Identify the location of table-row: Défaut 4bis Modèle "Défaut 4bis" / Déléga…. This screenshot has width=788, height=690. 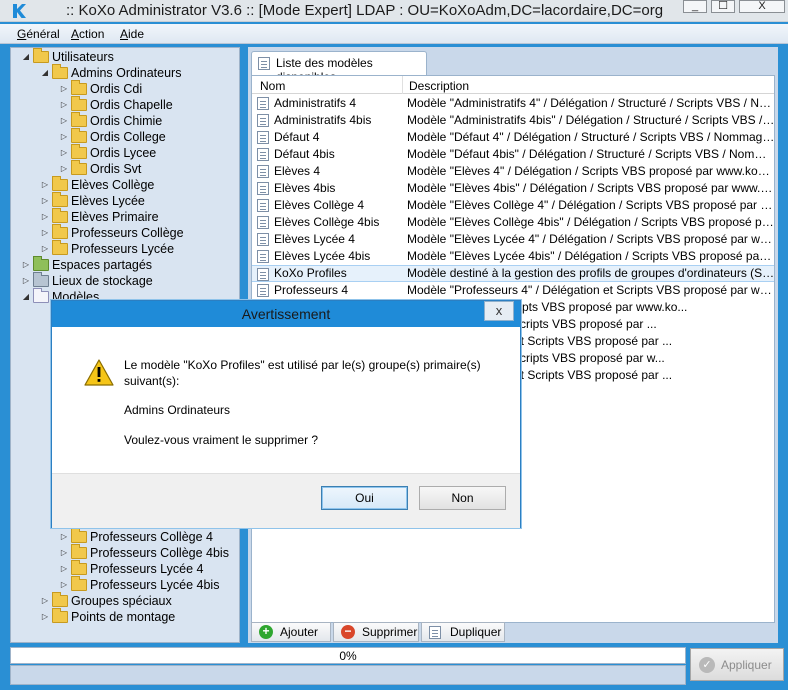
(513, 154).